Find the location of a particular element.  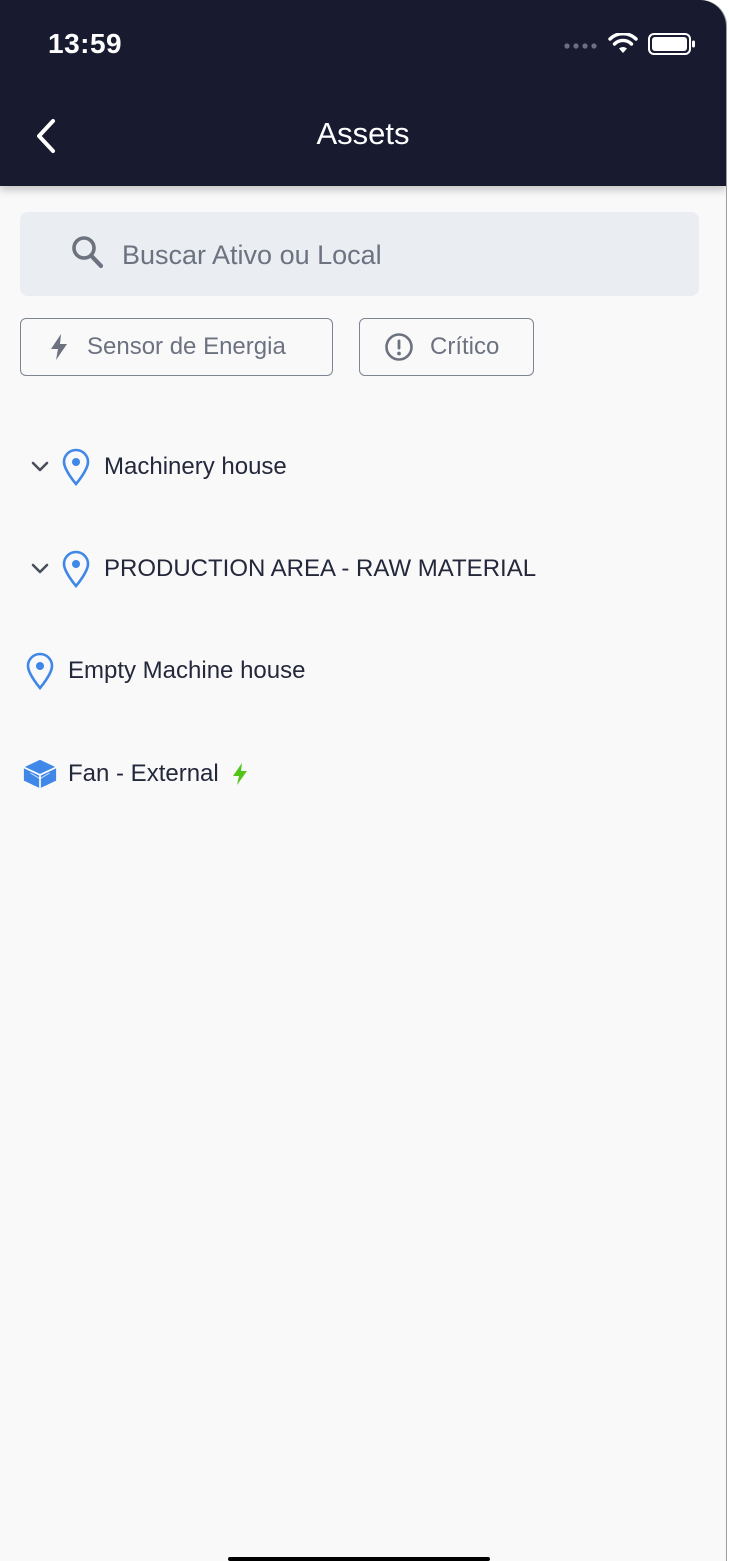

filter-critical-button: Crítico is located at coordinates (446, 347).